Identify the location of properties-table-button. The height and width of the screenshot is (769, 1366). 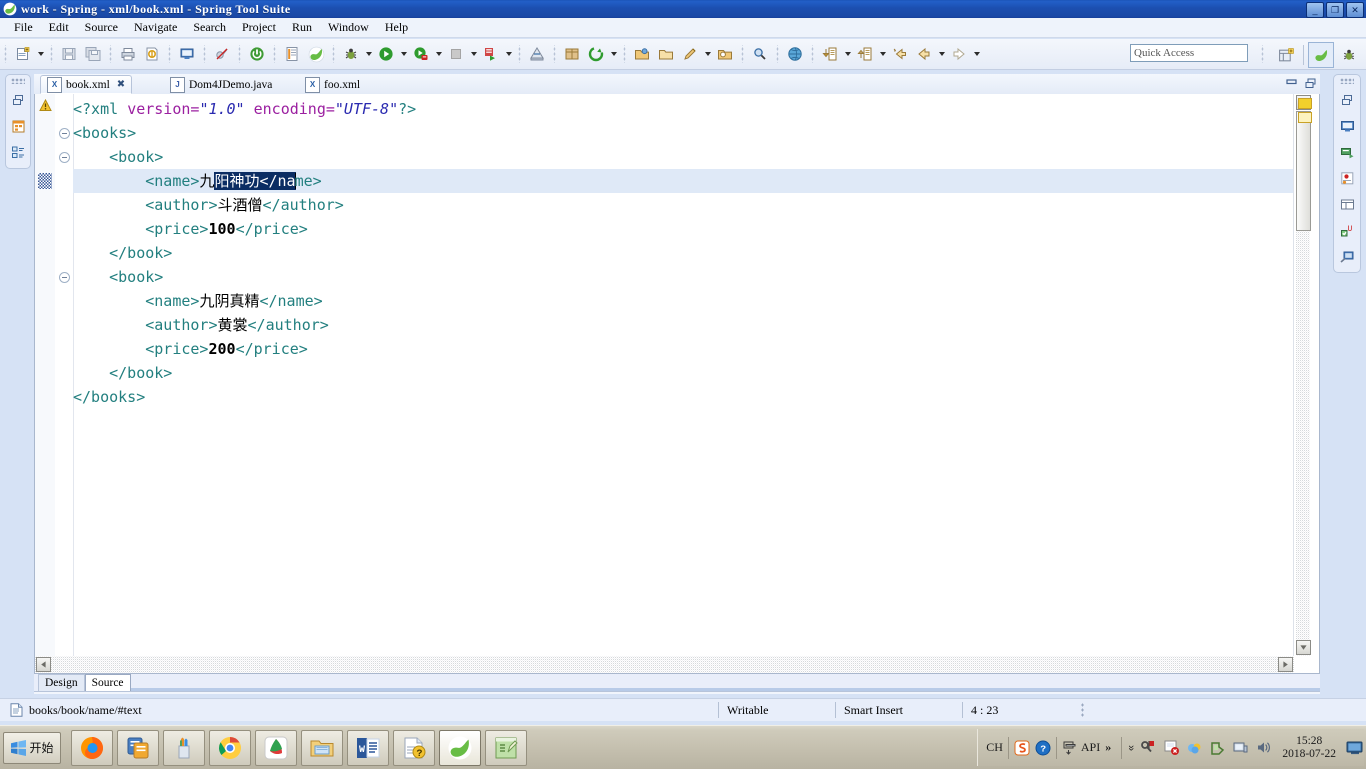
(1347, 204).